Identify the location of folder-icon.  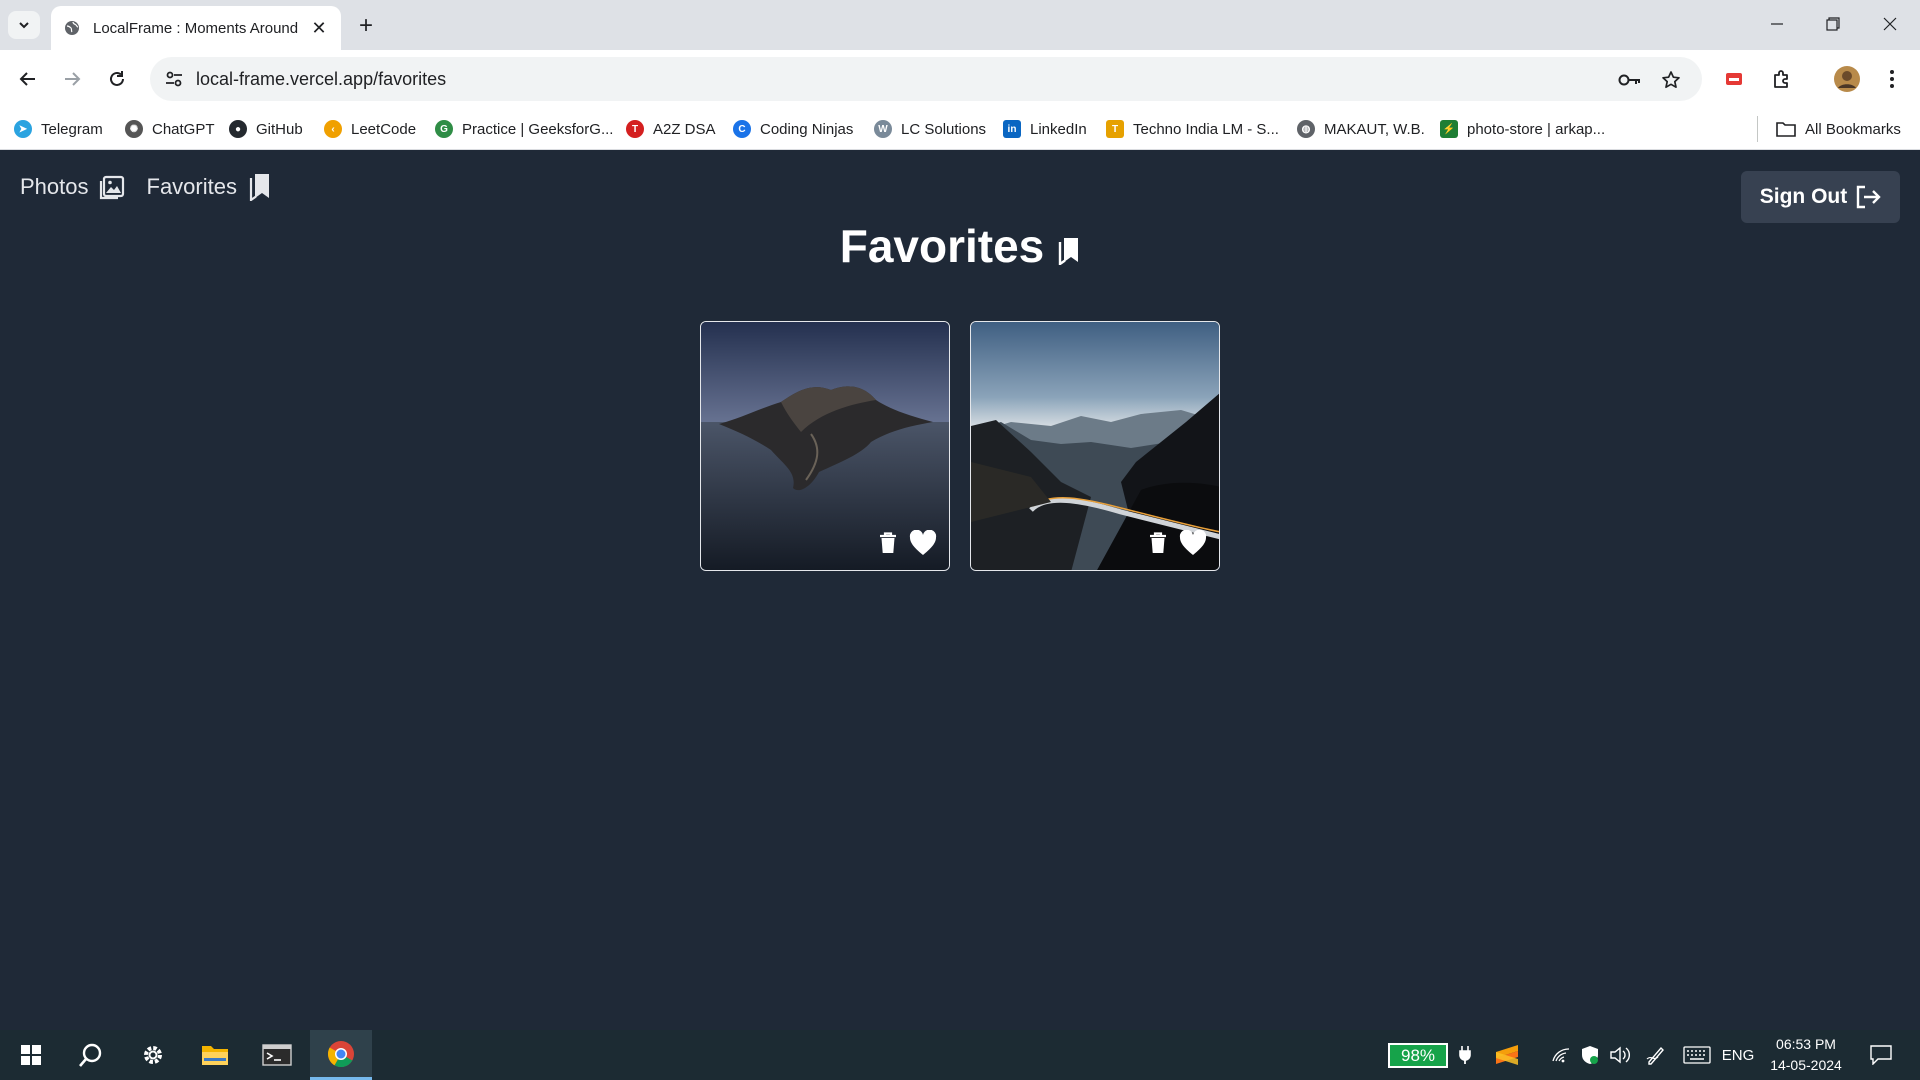
(1786, 129).